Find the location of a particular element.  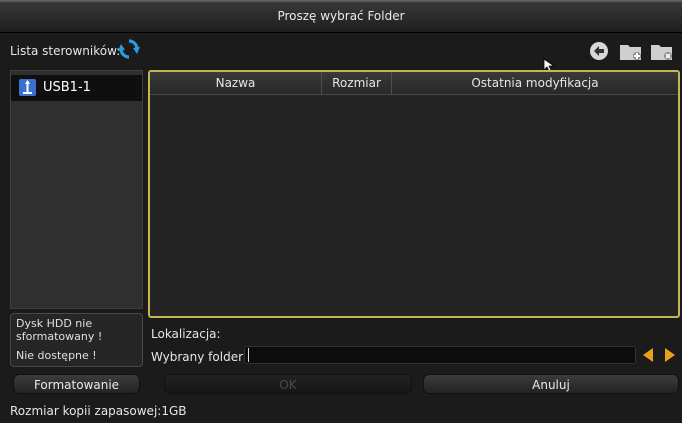

arrow-right-icon is located at coordinates (670, 355).